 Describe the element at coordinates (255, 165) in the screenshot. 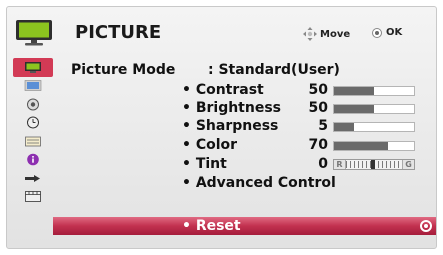

I see `tint-row: • Tint 0` at that location.